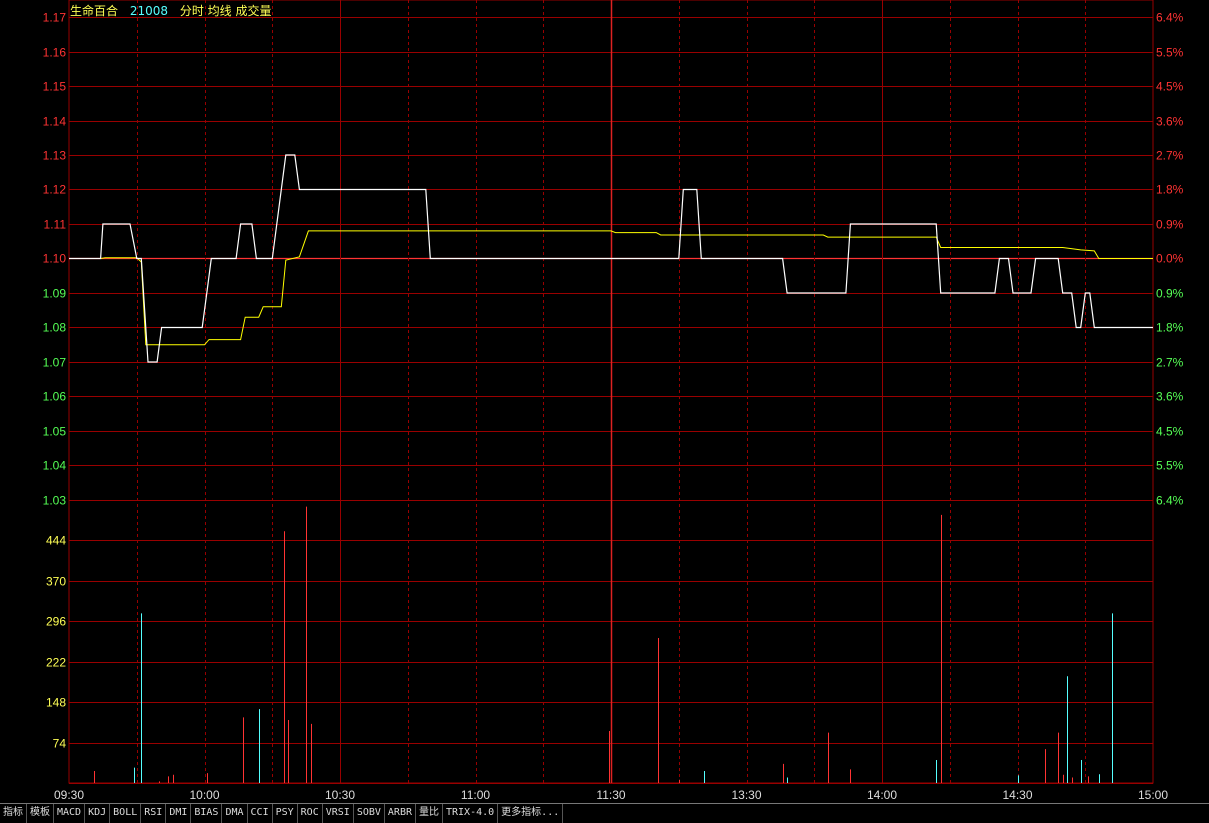 This screenshot has height=823, width=1209. I want to click on volume-tick-label: 74, so click(60, 744).